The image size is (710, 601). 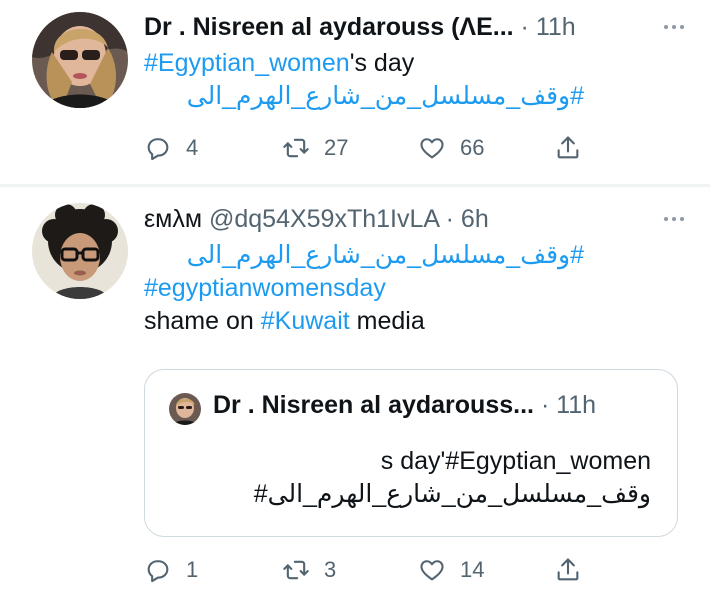 What do you see at coordinates (336, 147) in the screenshot?
I see `retweet-count: 27` at bounding box center [336, 147].